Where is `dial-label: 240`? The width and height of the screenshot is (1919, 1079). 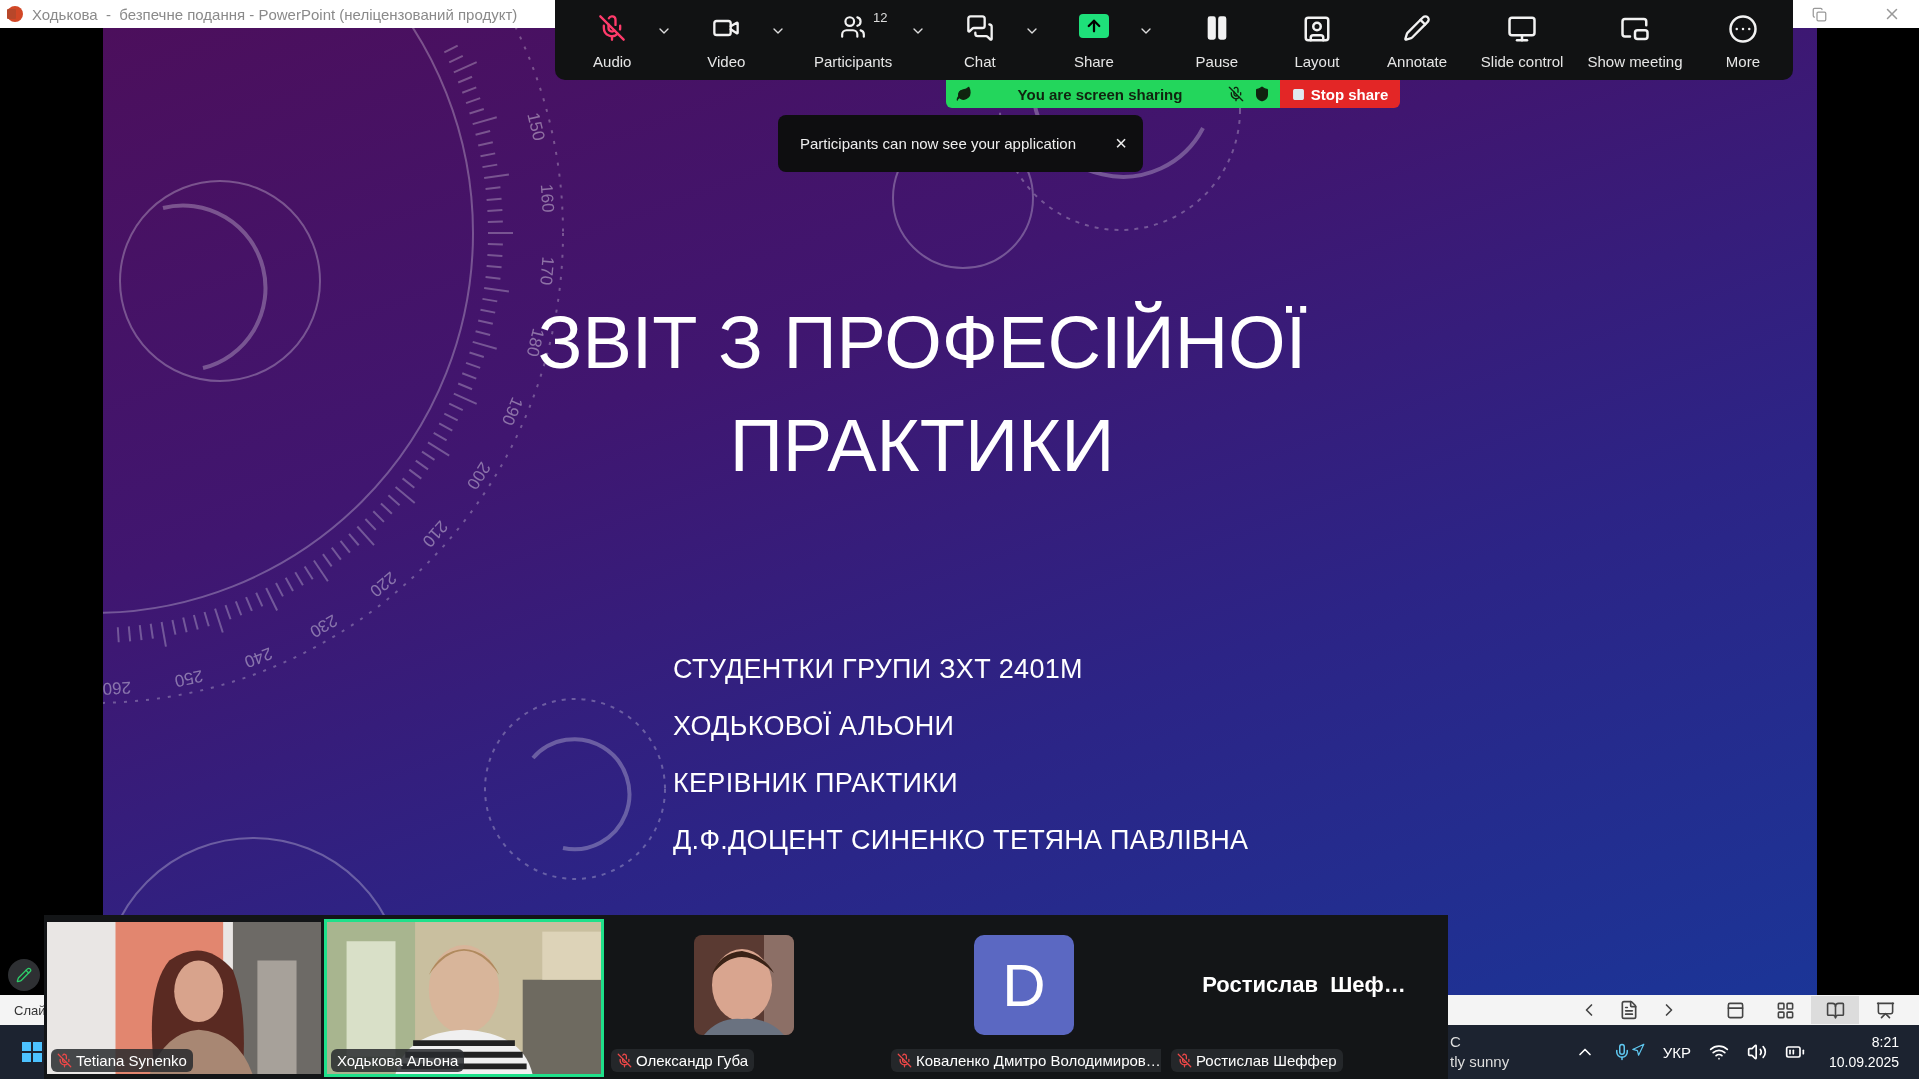
dial-label: 240 is located at coordinates (258, 657).